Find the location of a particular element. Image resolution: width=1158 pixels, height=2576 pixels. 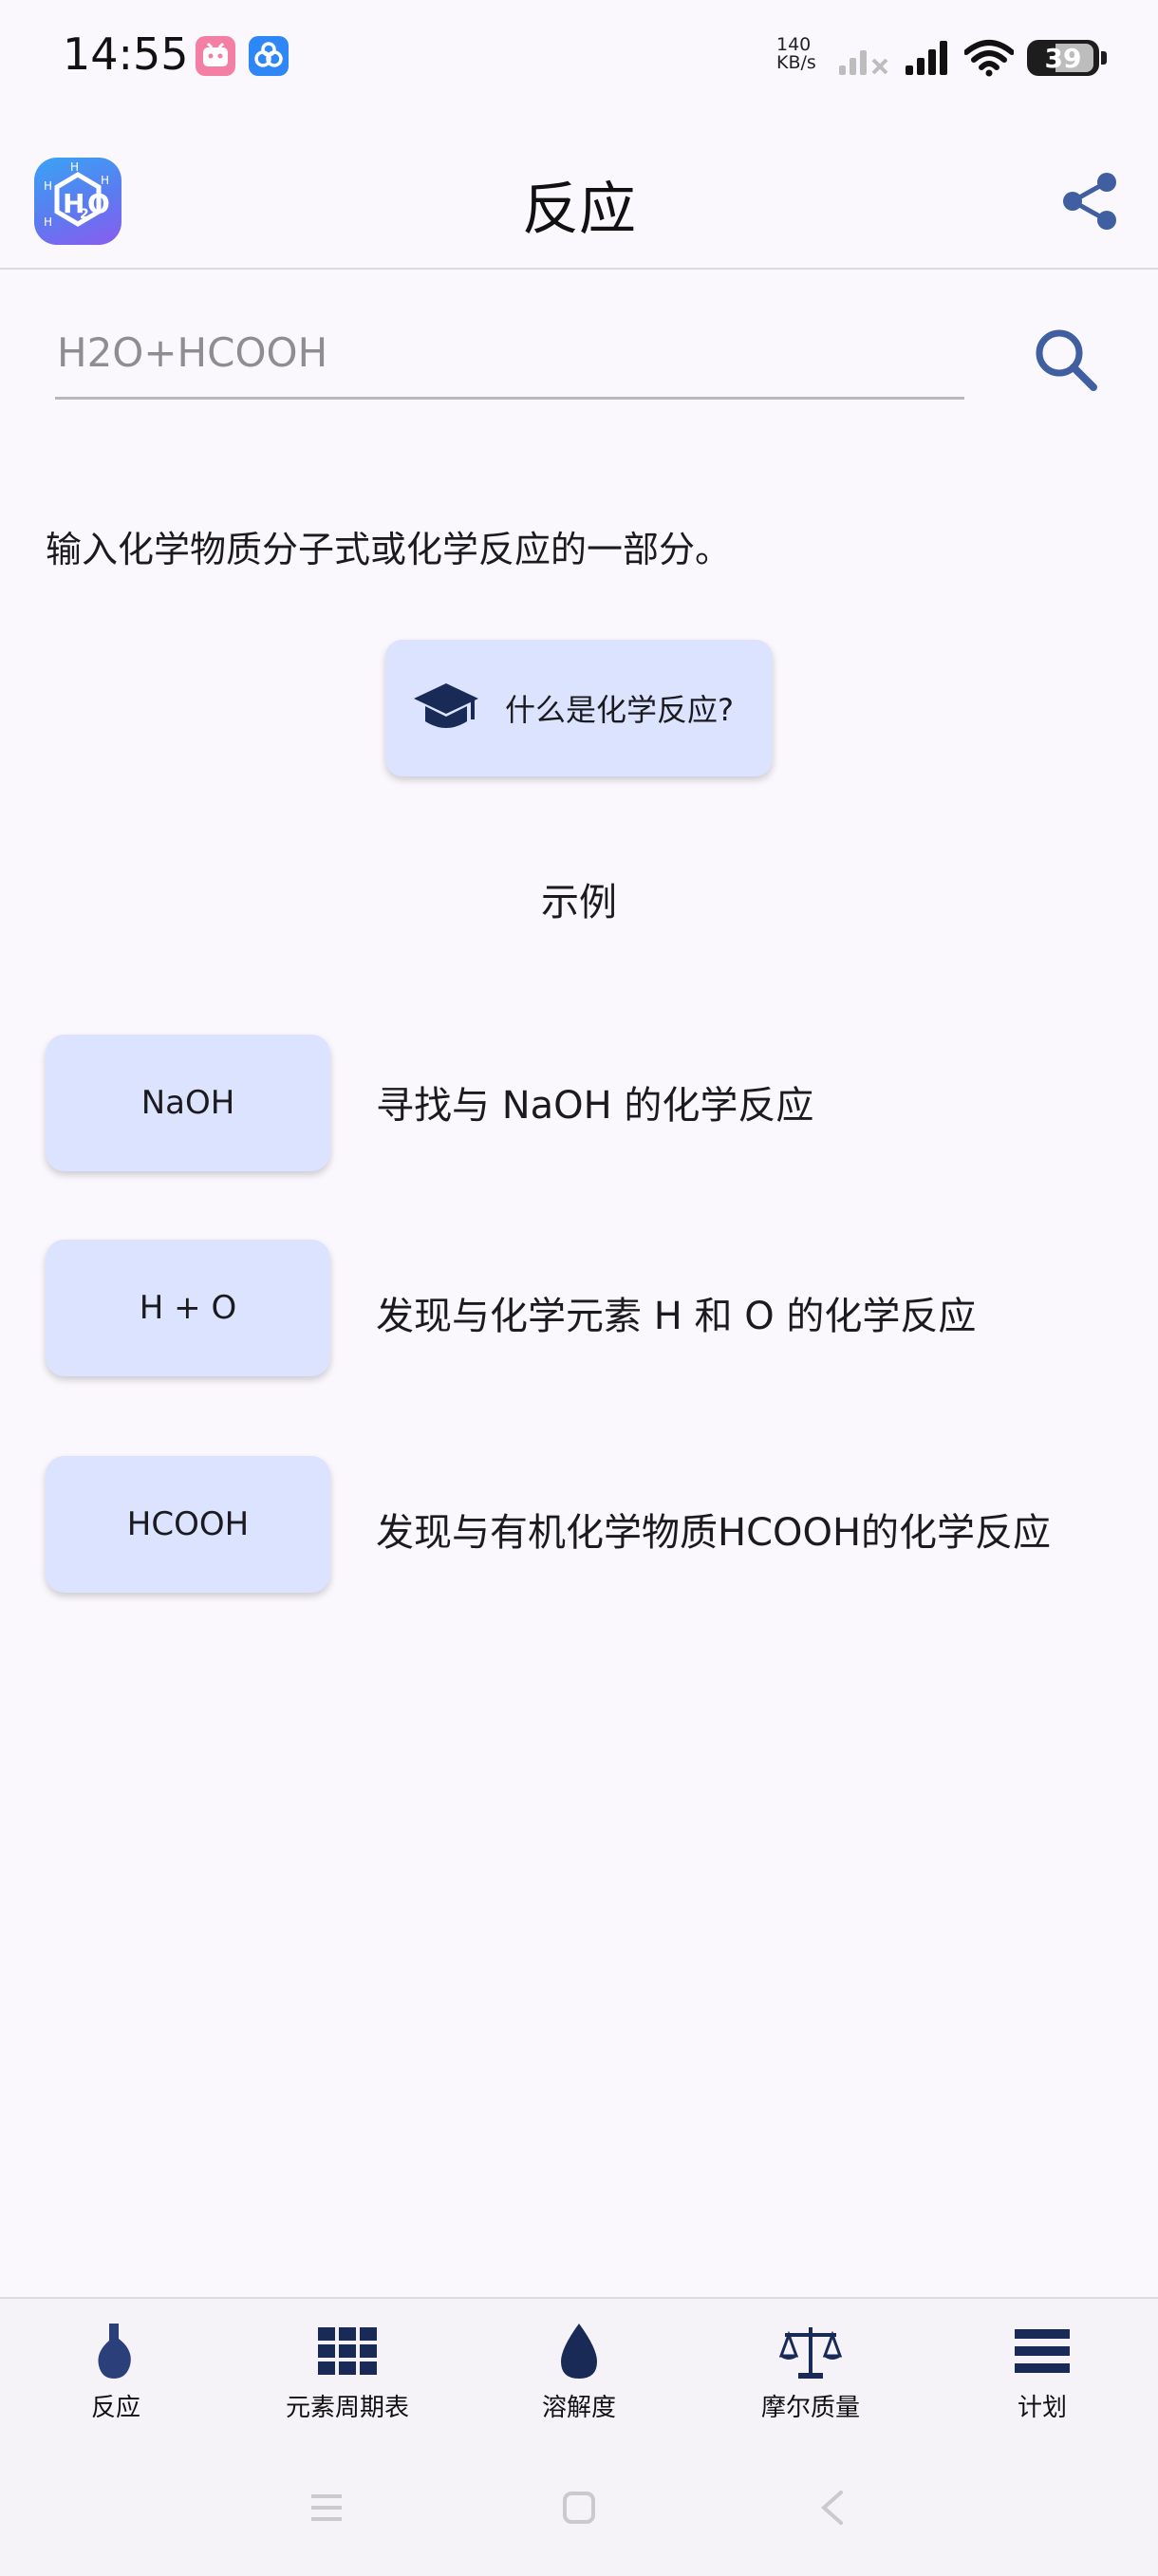

search-button is located at coordinates (1066, 360).